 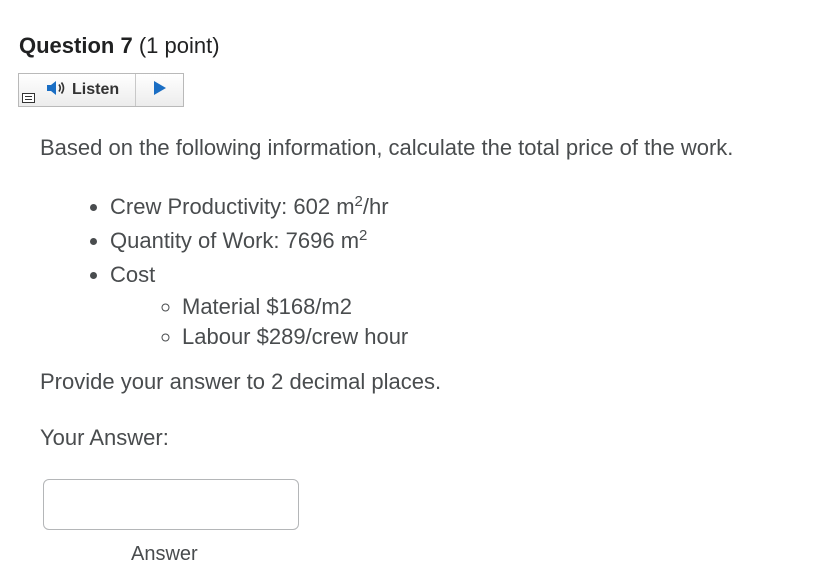 What do you see at coordinates (363, 235) in the screenshot?
I see `quantity-superscript: 2` at bounding box center [363, 235].